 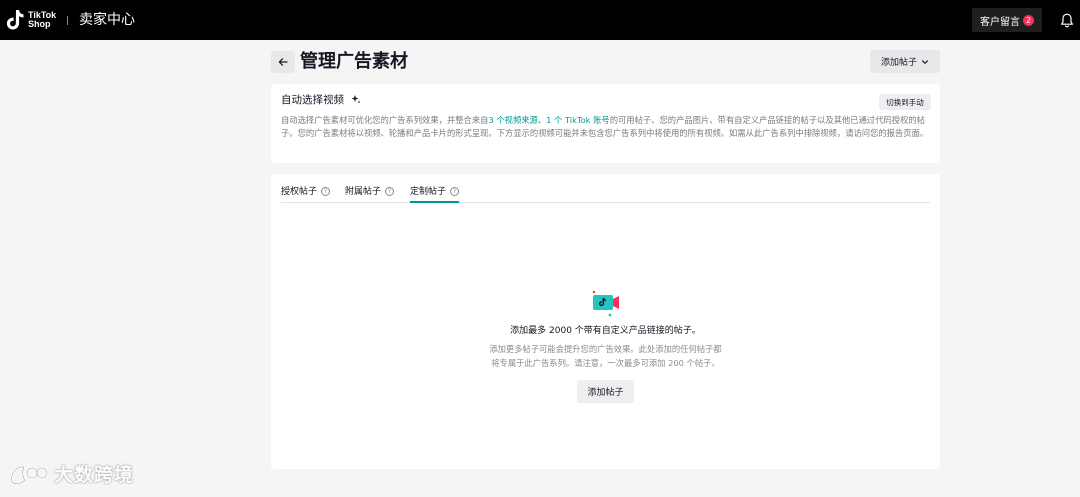 What do you see at coordinates (107, 20) in the screenshot?
I see `app-title: 卖家中心` at bounding box center [107, 20].